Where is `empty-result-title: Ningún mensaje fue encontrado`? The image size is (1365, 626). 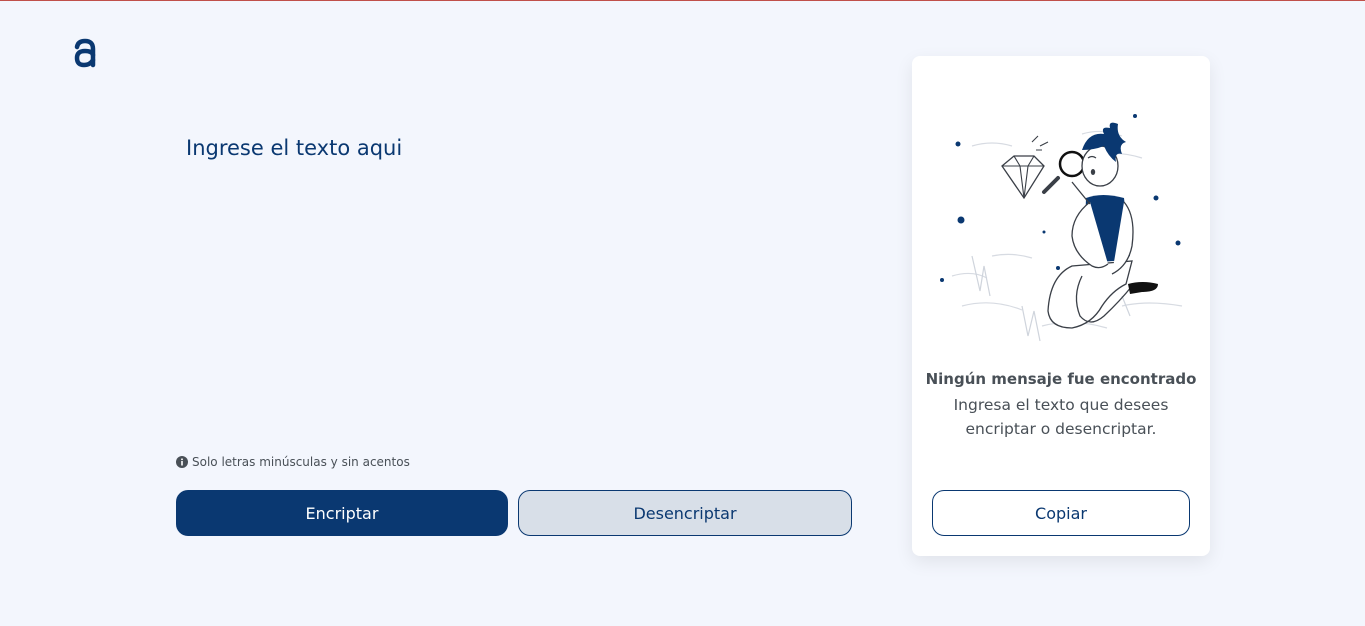 empty-result-title: Ningún mensaje fue encontrado is located at coordinates (1061, 379).